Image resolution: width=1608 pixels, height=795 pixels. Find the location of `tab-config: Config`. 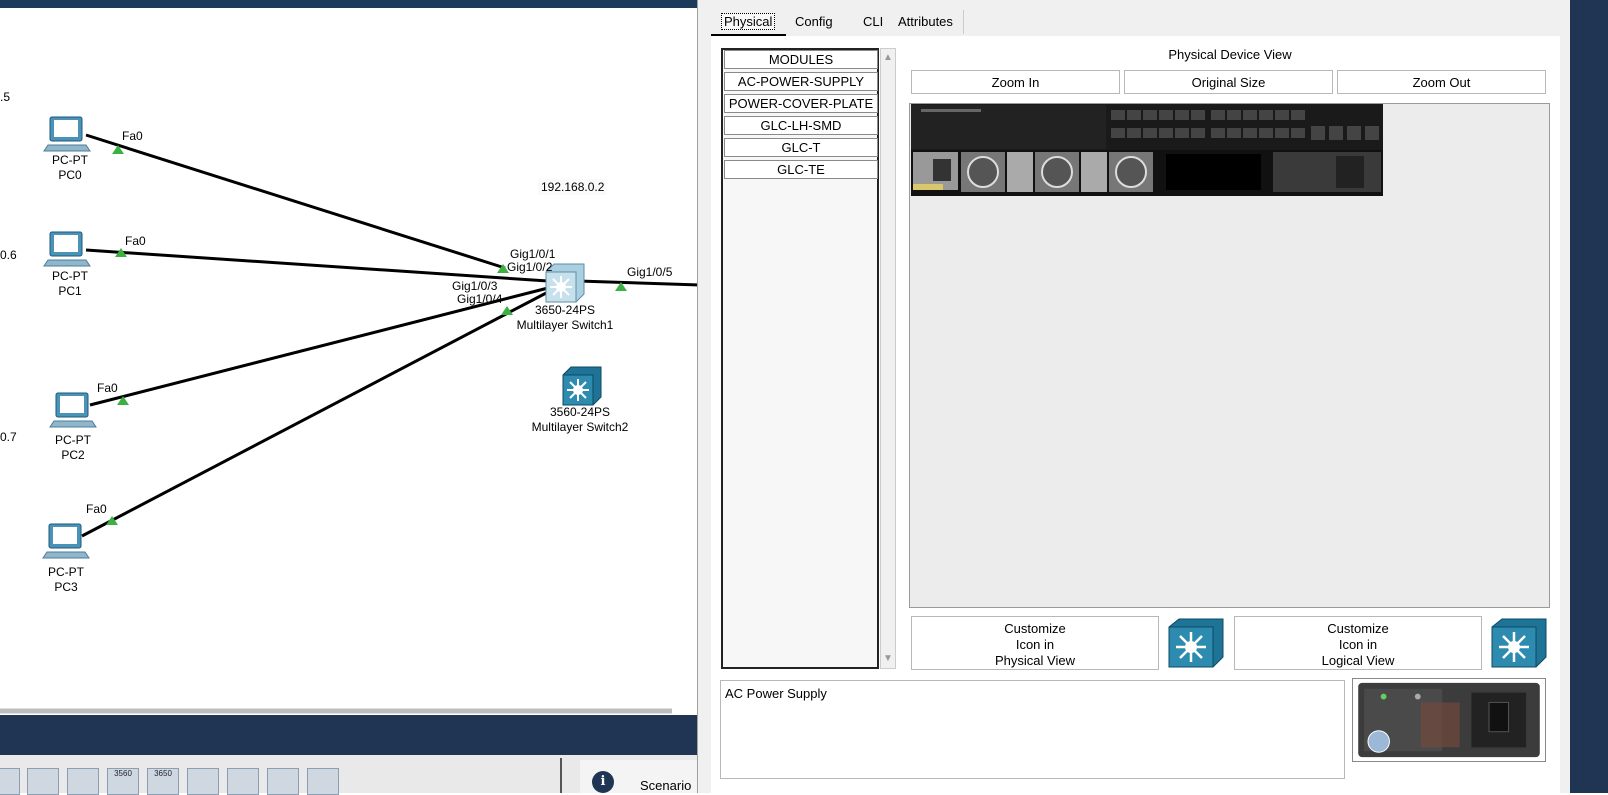

tab-config: Config is located at coordinates (814, 22).